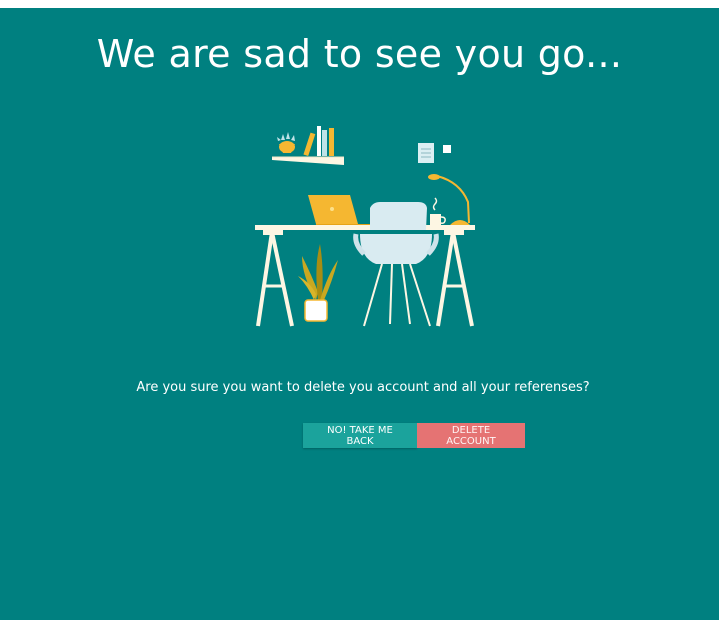 This screenshot has height=620, width=719. I want to click on take-me-back-button: NO! TAKE ME BACK, so click(360, 435).